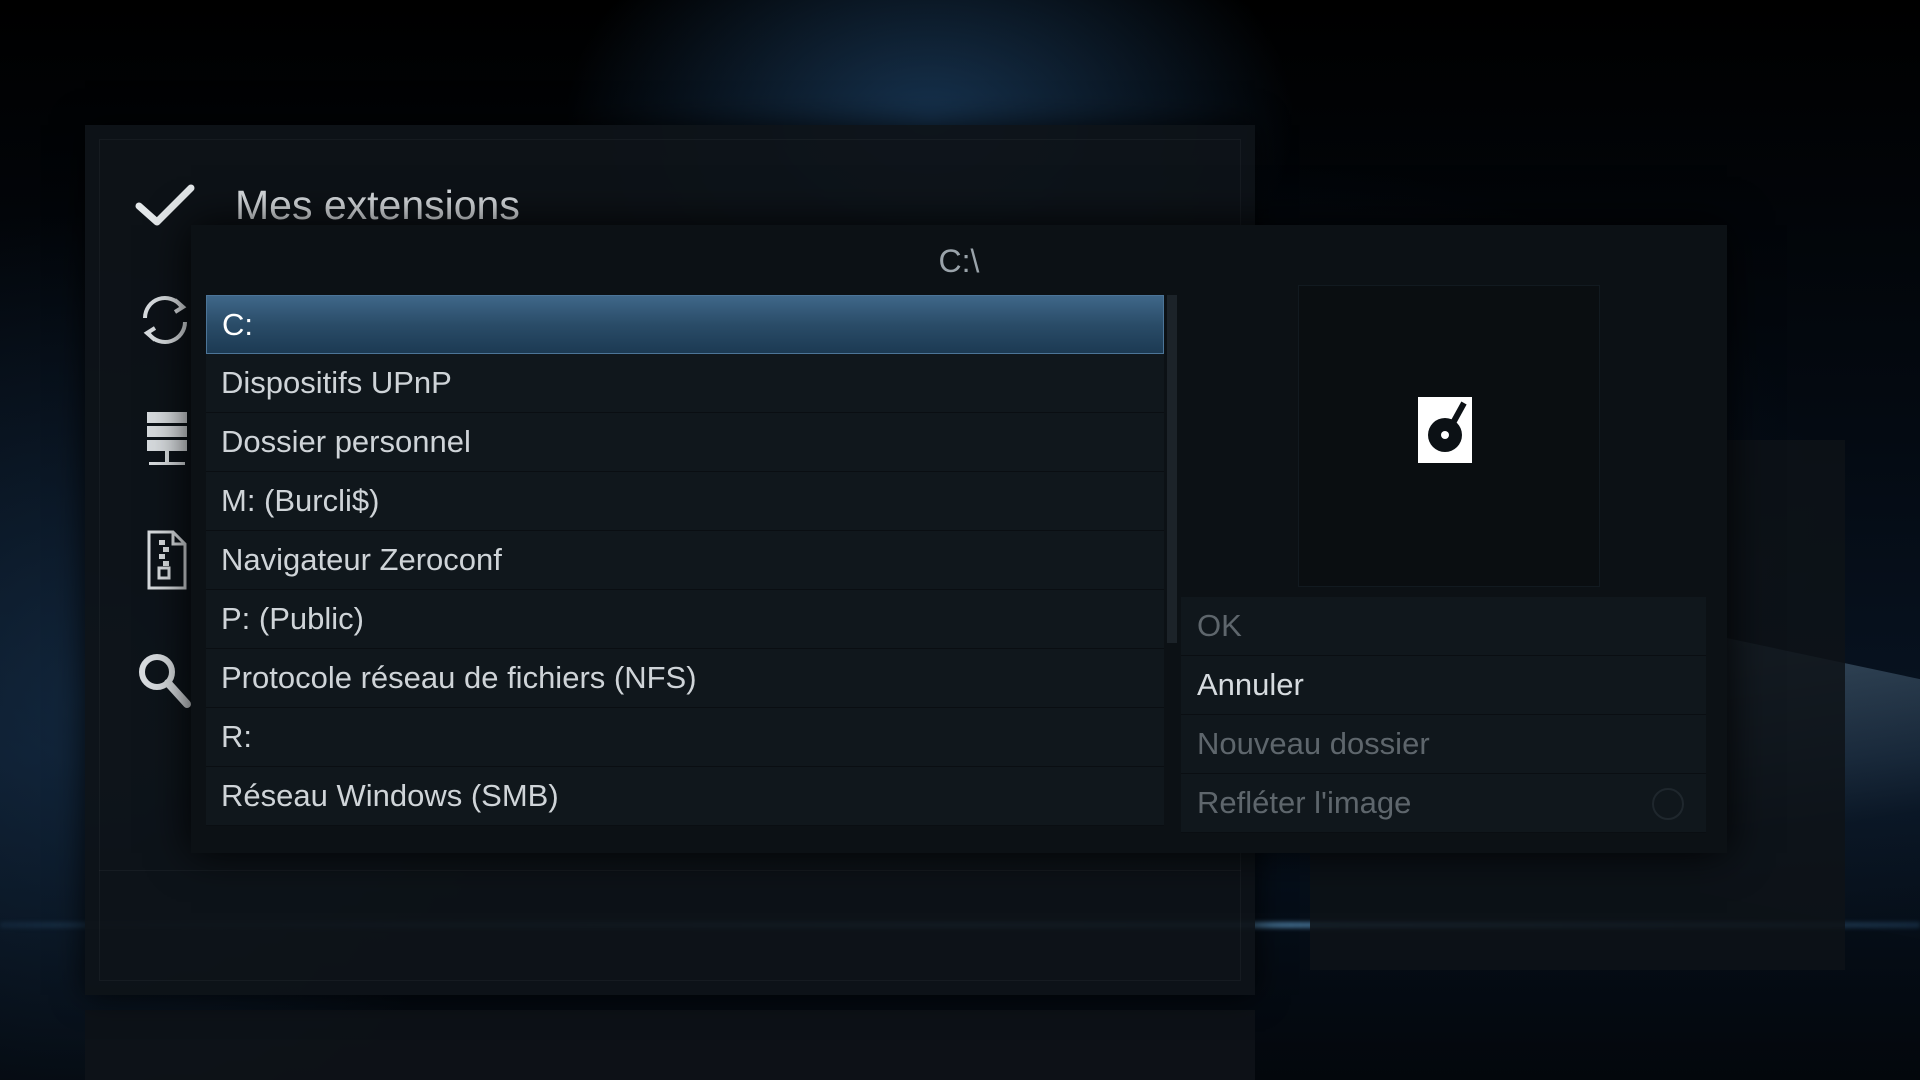 This screenshot has width=1920, height=1080. Describe the element at coordinates (1219, 625) in the screenshot. I see `ok-button-label: OK` at that location.